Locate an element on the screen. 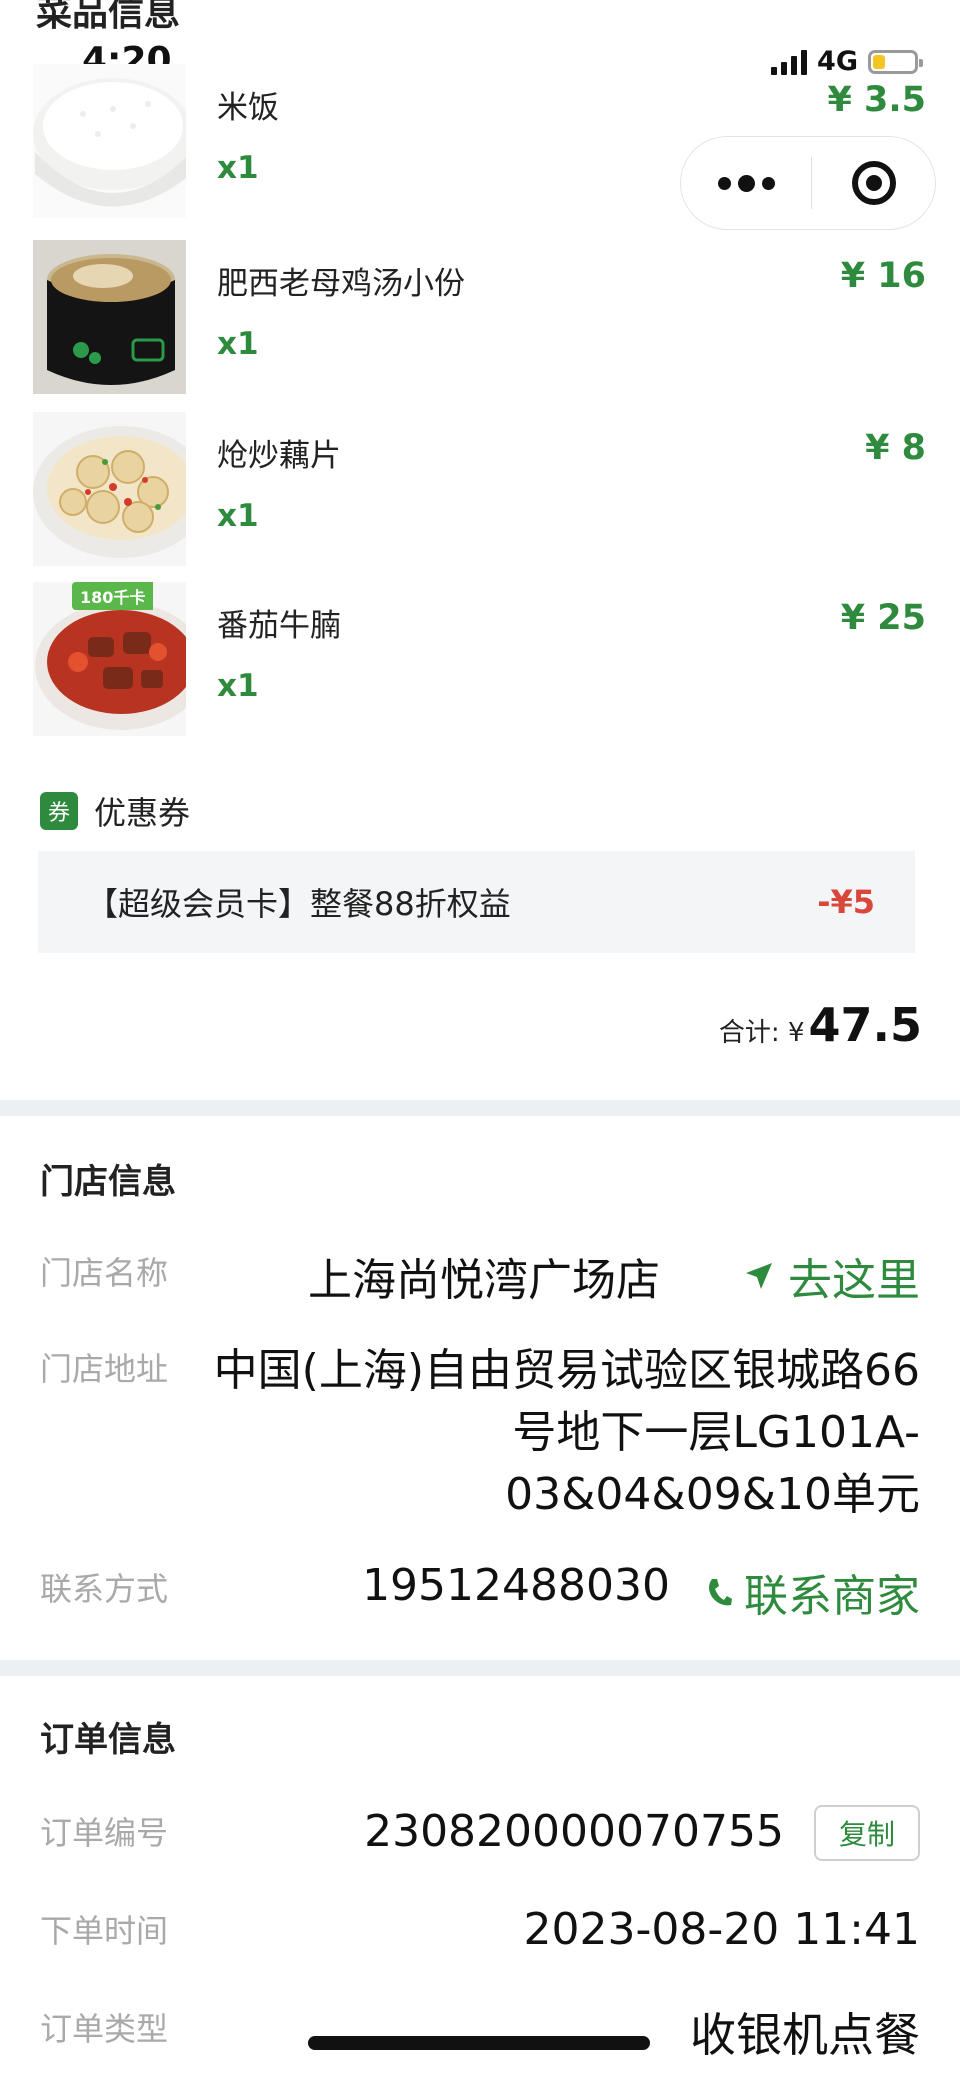 This screenshot has height=2079, width=960. dish-section-title: 菜品信息 is located at coordinates (108, 17).